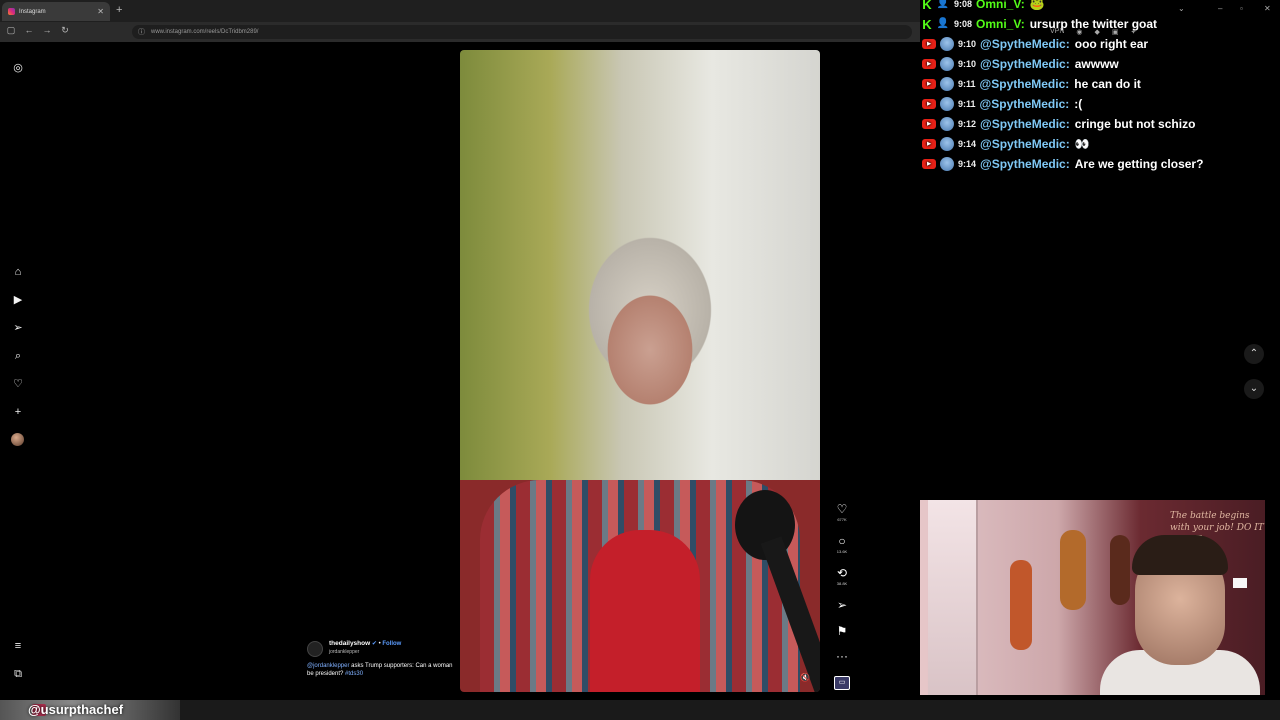 The height and width of the screenshot is (720, 1280). Describe the element at coordinates (1107, 84) in the screenshot. I see `chat-text: he can do it` at that location.